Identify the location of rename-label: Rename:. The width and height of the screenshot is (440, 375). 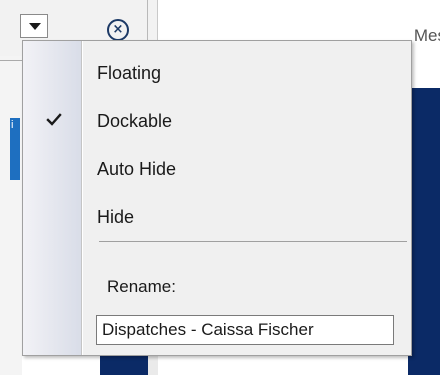
(141, 286).